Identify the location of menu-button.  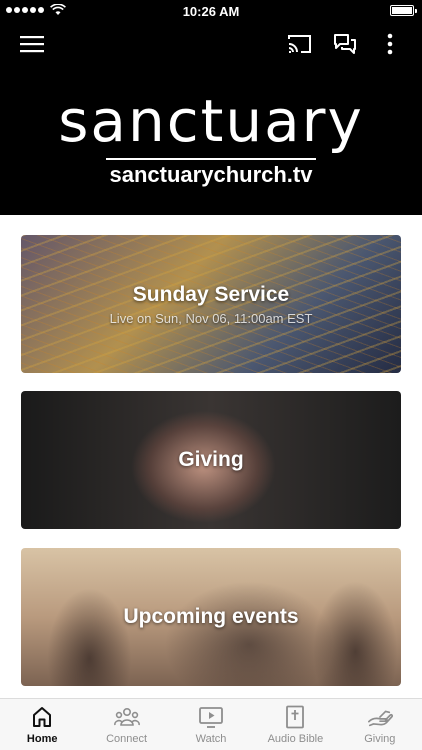
(32, 44).